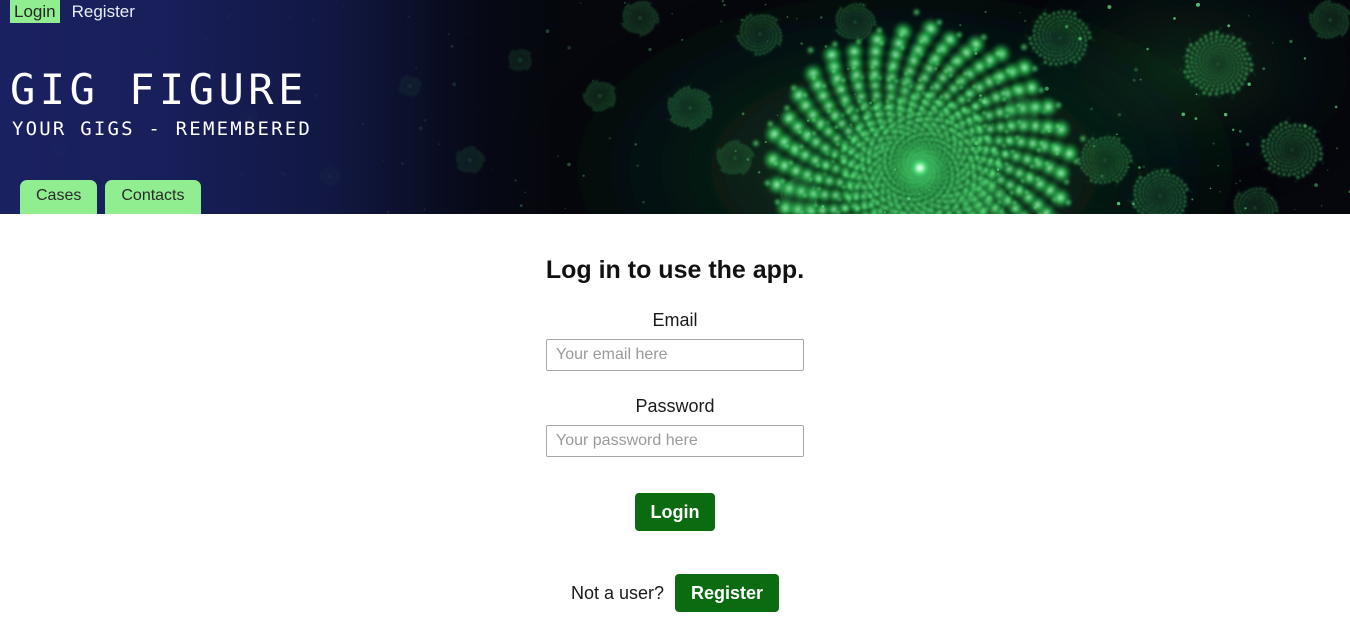  I want to click on password-label: Password, so click(675, 406).